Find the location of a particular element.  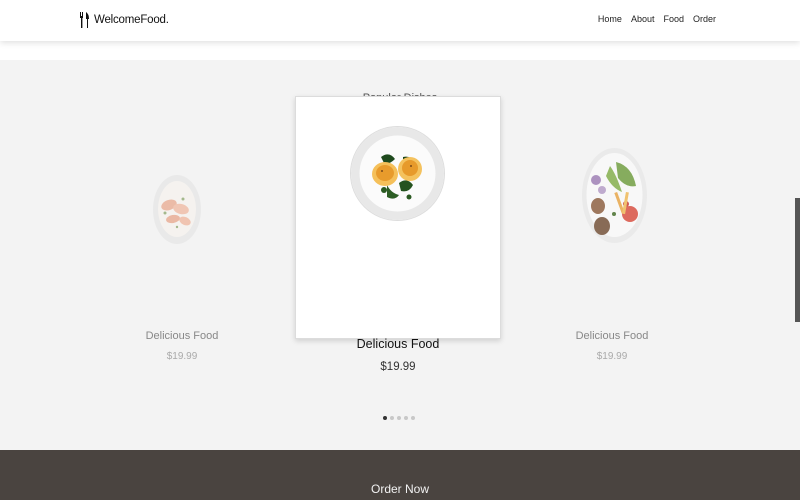

nav-link-order: Order is located at coordinates (704, 19).